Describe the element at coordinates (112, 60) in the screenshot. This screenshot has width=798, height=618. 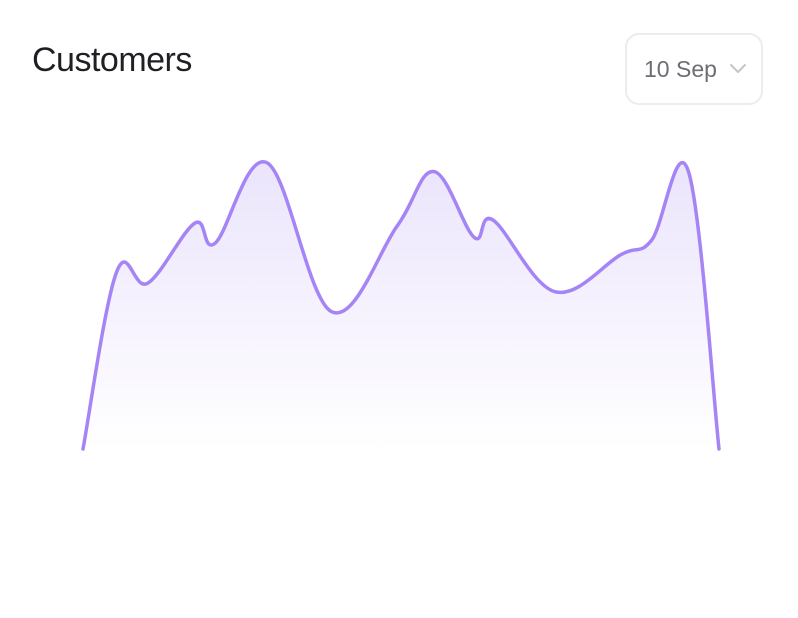
I see `card-title: Customers` at that location.